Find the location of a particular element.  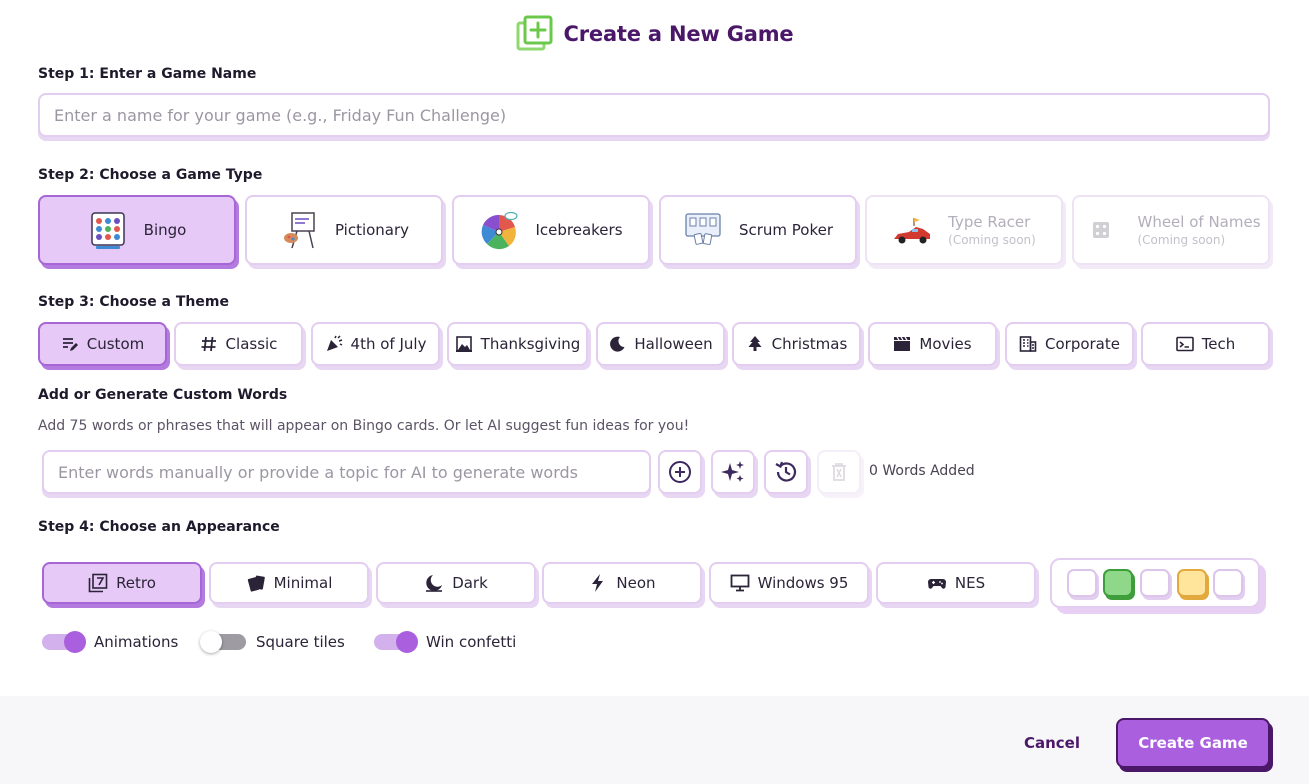

appearance-label: Retro is located at coordinates (136, 583).